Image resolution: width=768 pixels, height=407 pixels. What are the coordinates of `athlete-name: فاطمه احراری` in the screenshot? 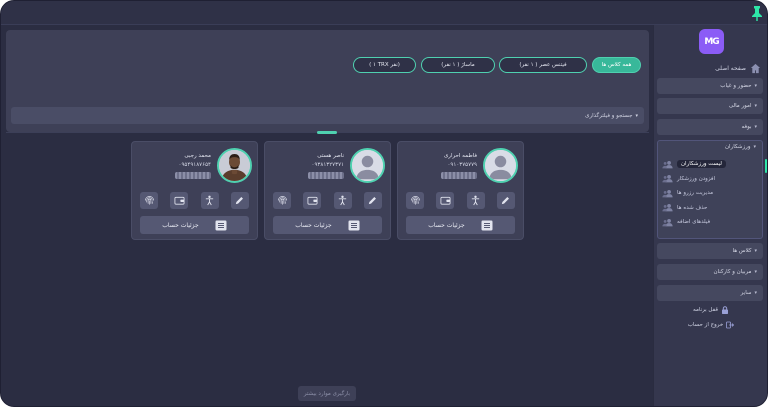 It's located at (460, 156).